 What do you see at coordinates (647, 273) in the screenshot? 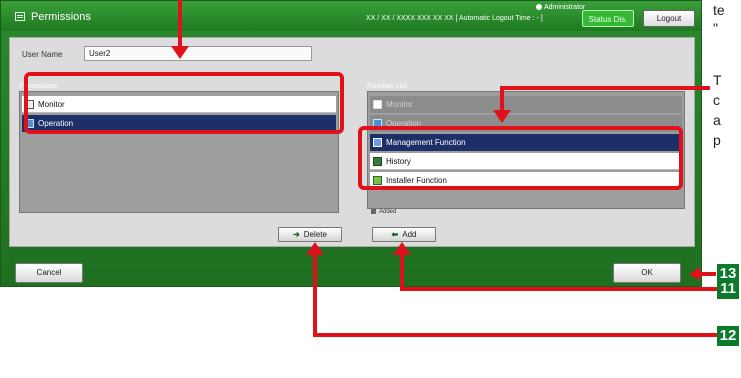
I see `ok-button: OK` at bounding box center [647, 273].